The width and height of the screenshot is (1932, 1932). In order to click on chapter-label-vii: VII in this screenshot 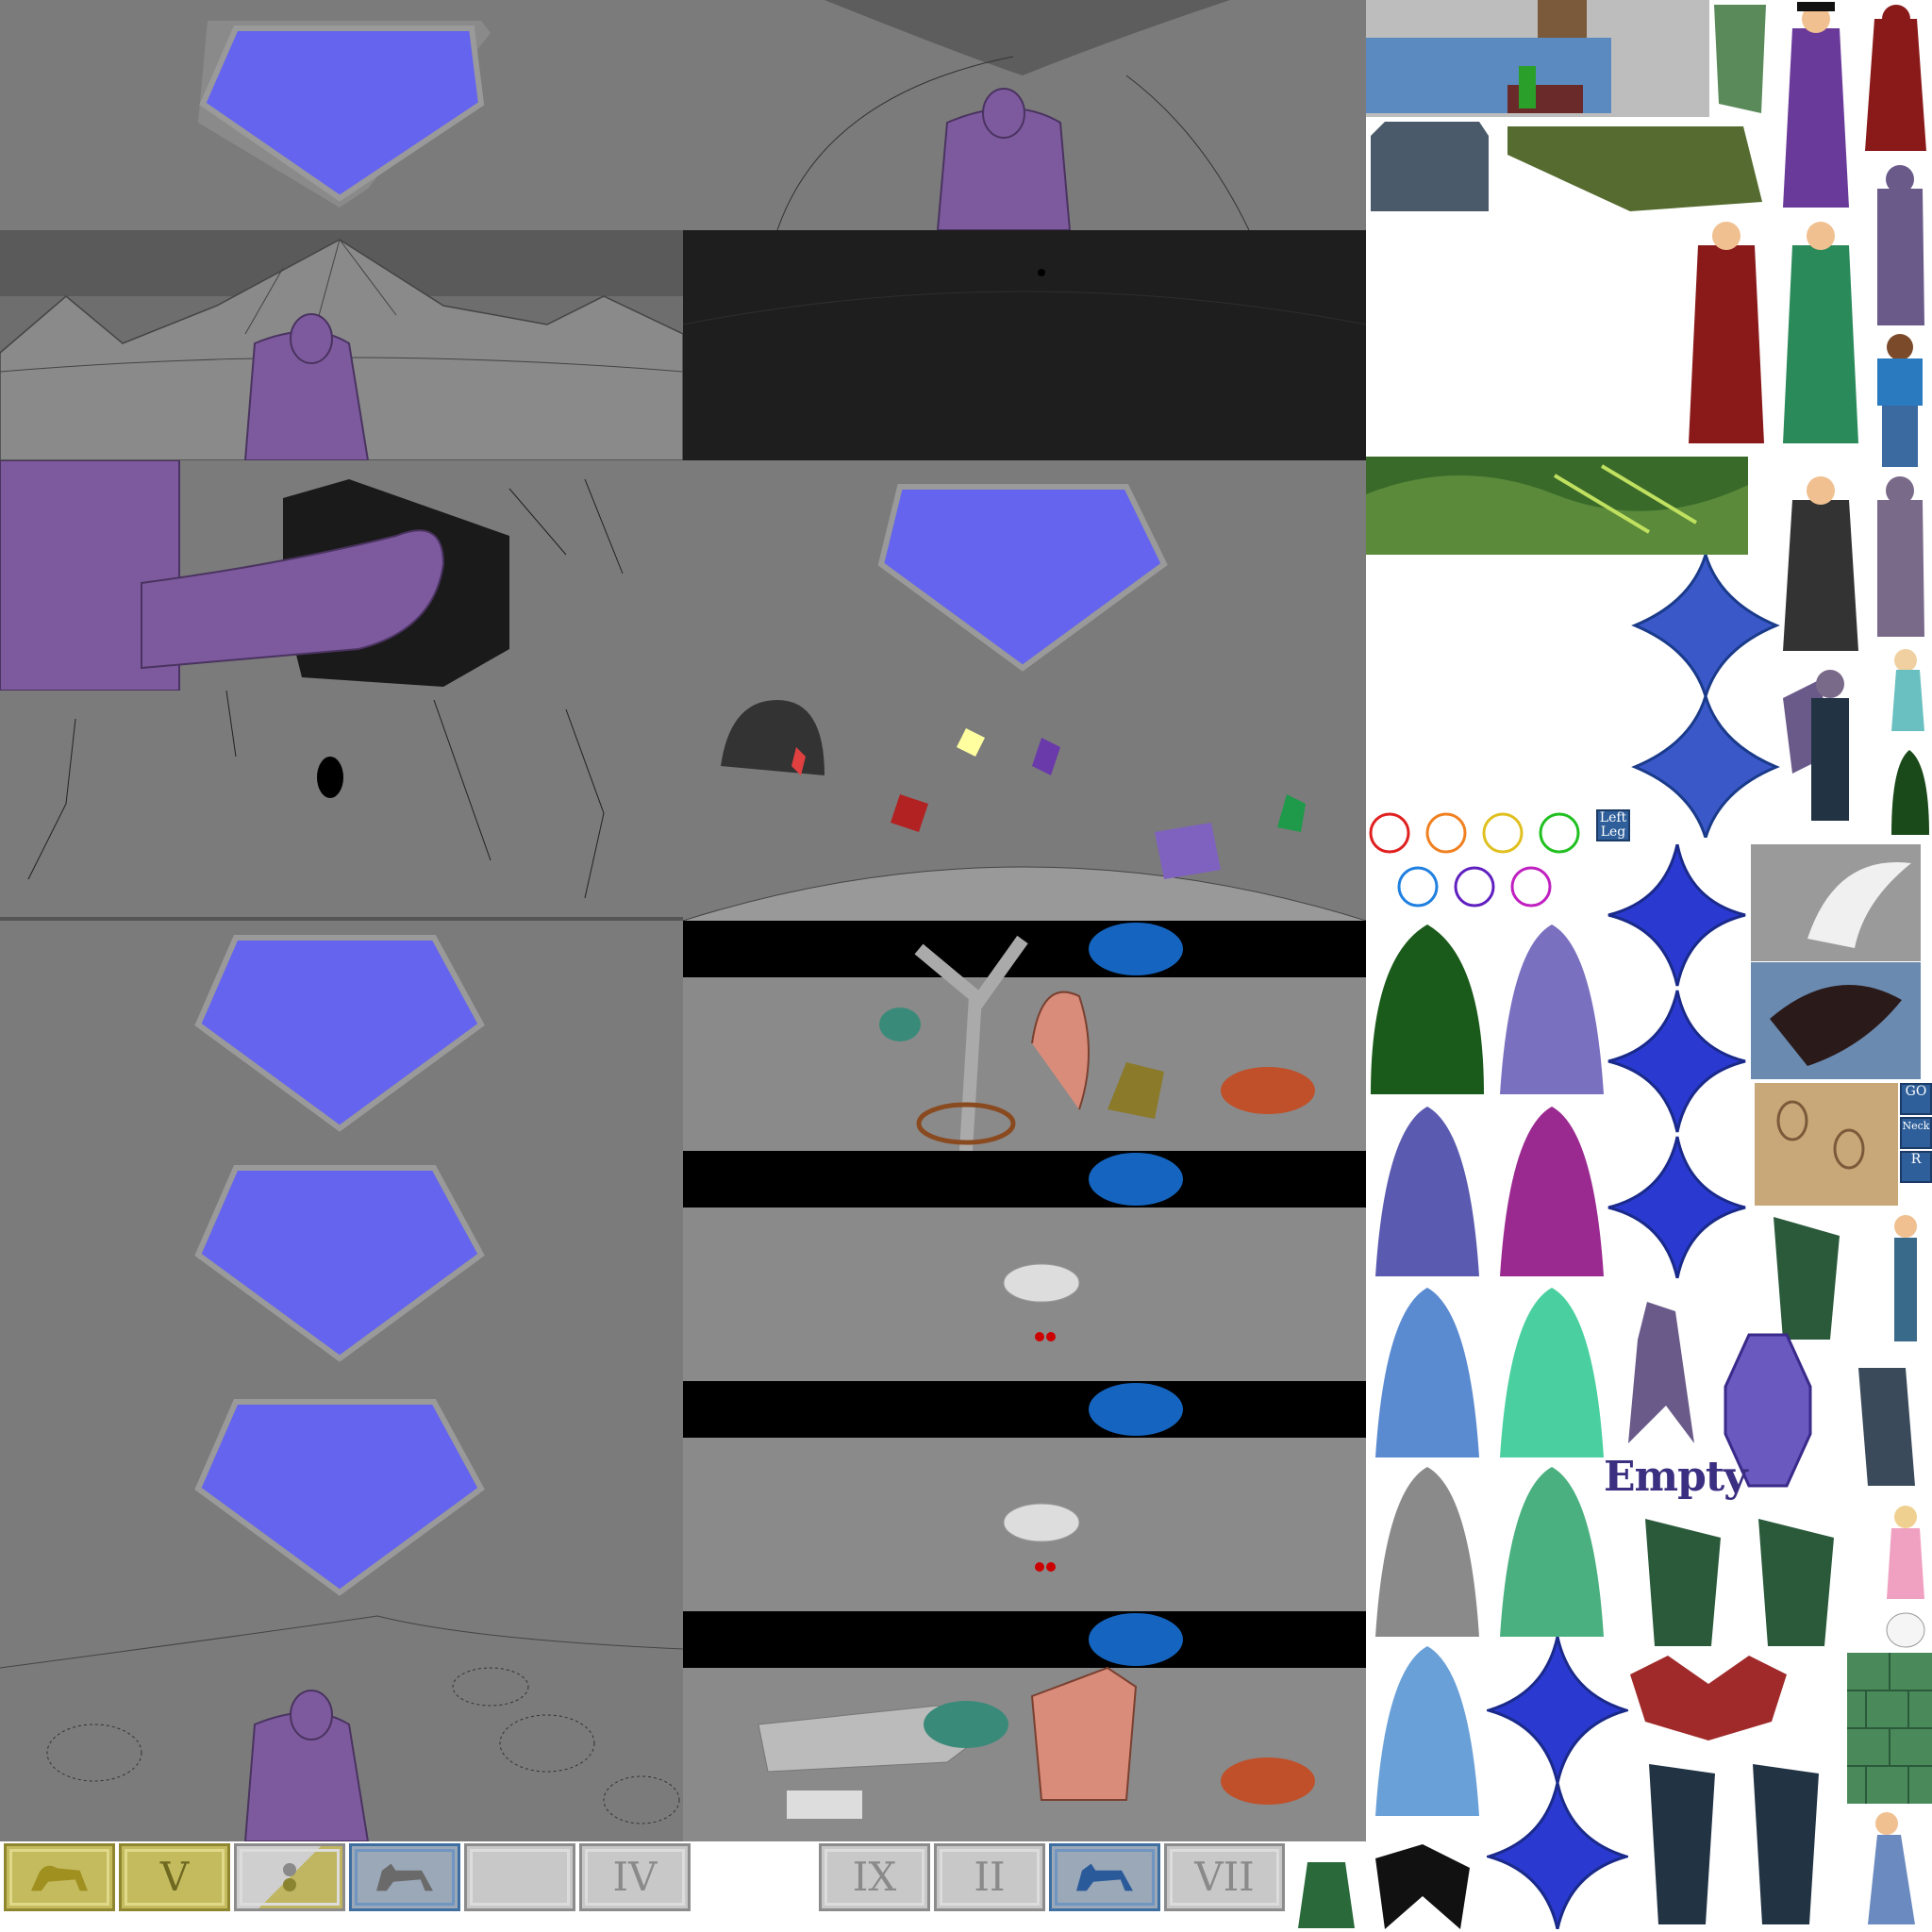, I will do `click(1224, 1877)`.